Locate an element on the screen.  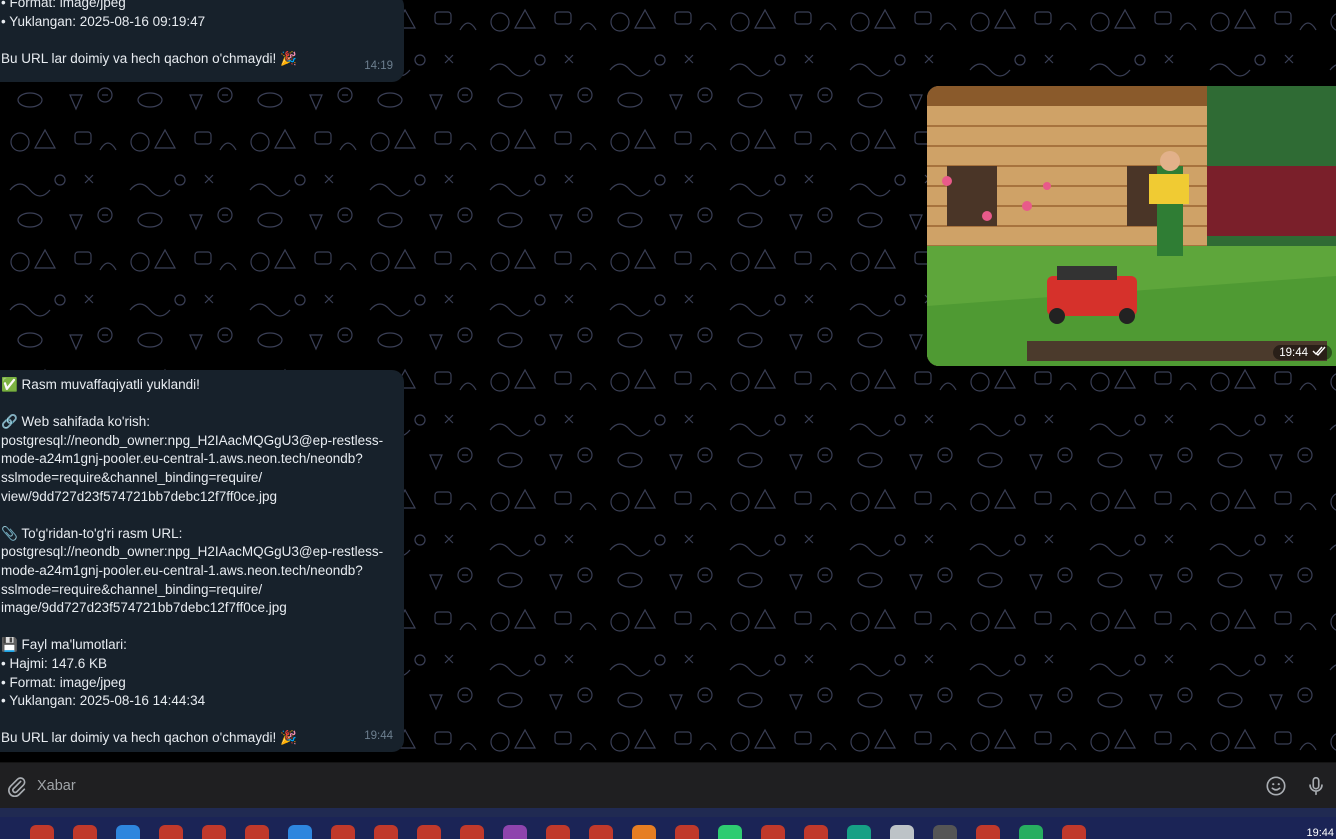
microphone-icon is located at coordinates (1316, 786).